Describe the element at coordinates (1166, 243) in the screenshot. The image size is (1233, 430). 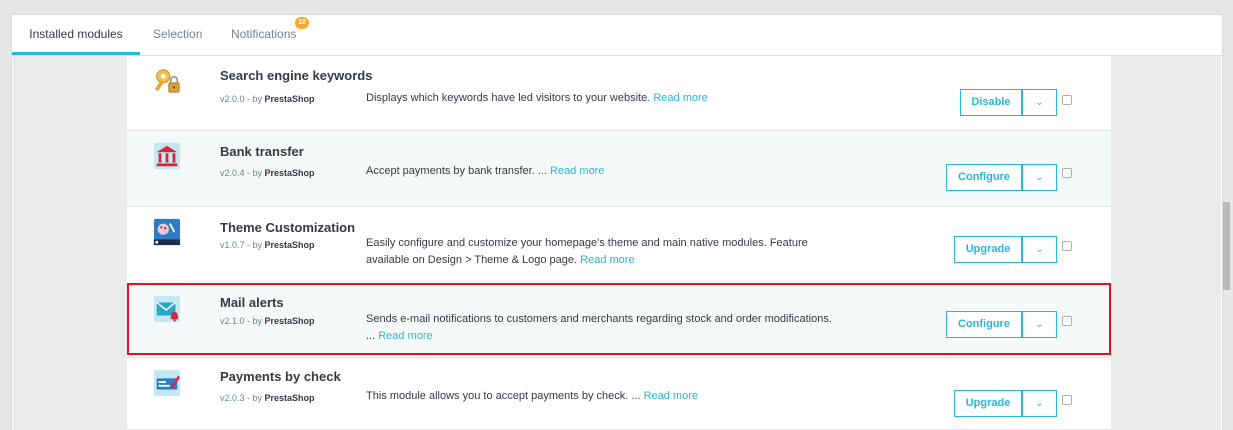
I see `right-gutter` at that location.